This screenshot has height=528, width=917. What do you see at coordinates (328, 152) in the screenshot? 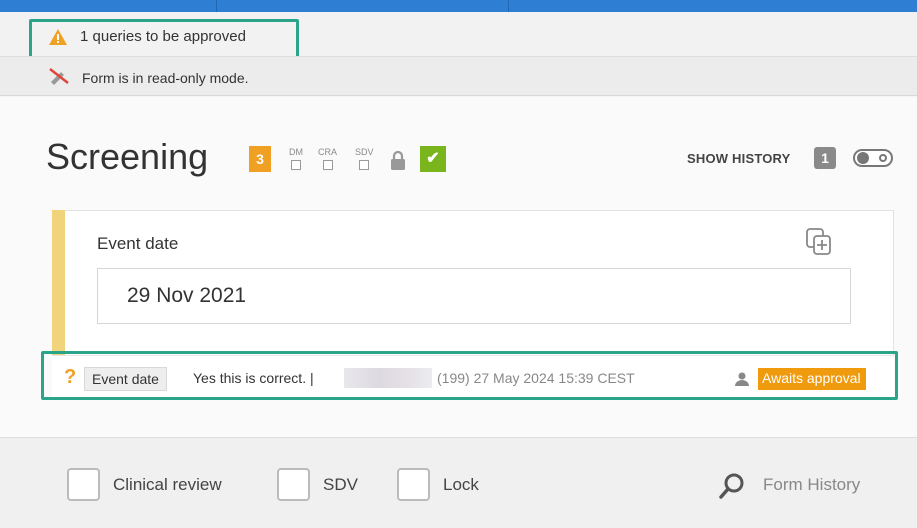
I see `cra-flag-label: CRA` at bounding box center [328, 152].